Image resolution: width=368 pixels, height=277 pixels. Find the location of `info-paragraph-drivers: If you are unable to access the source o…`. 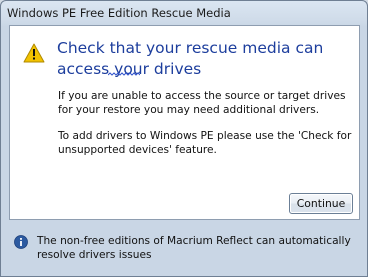

info-paragraph-drivers: If you are unable to access the source o… is located at coordinates (202, 103).